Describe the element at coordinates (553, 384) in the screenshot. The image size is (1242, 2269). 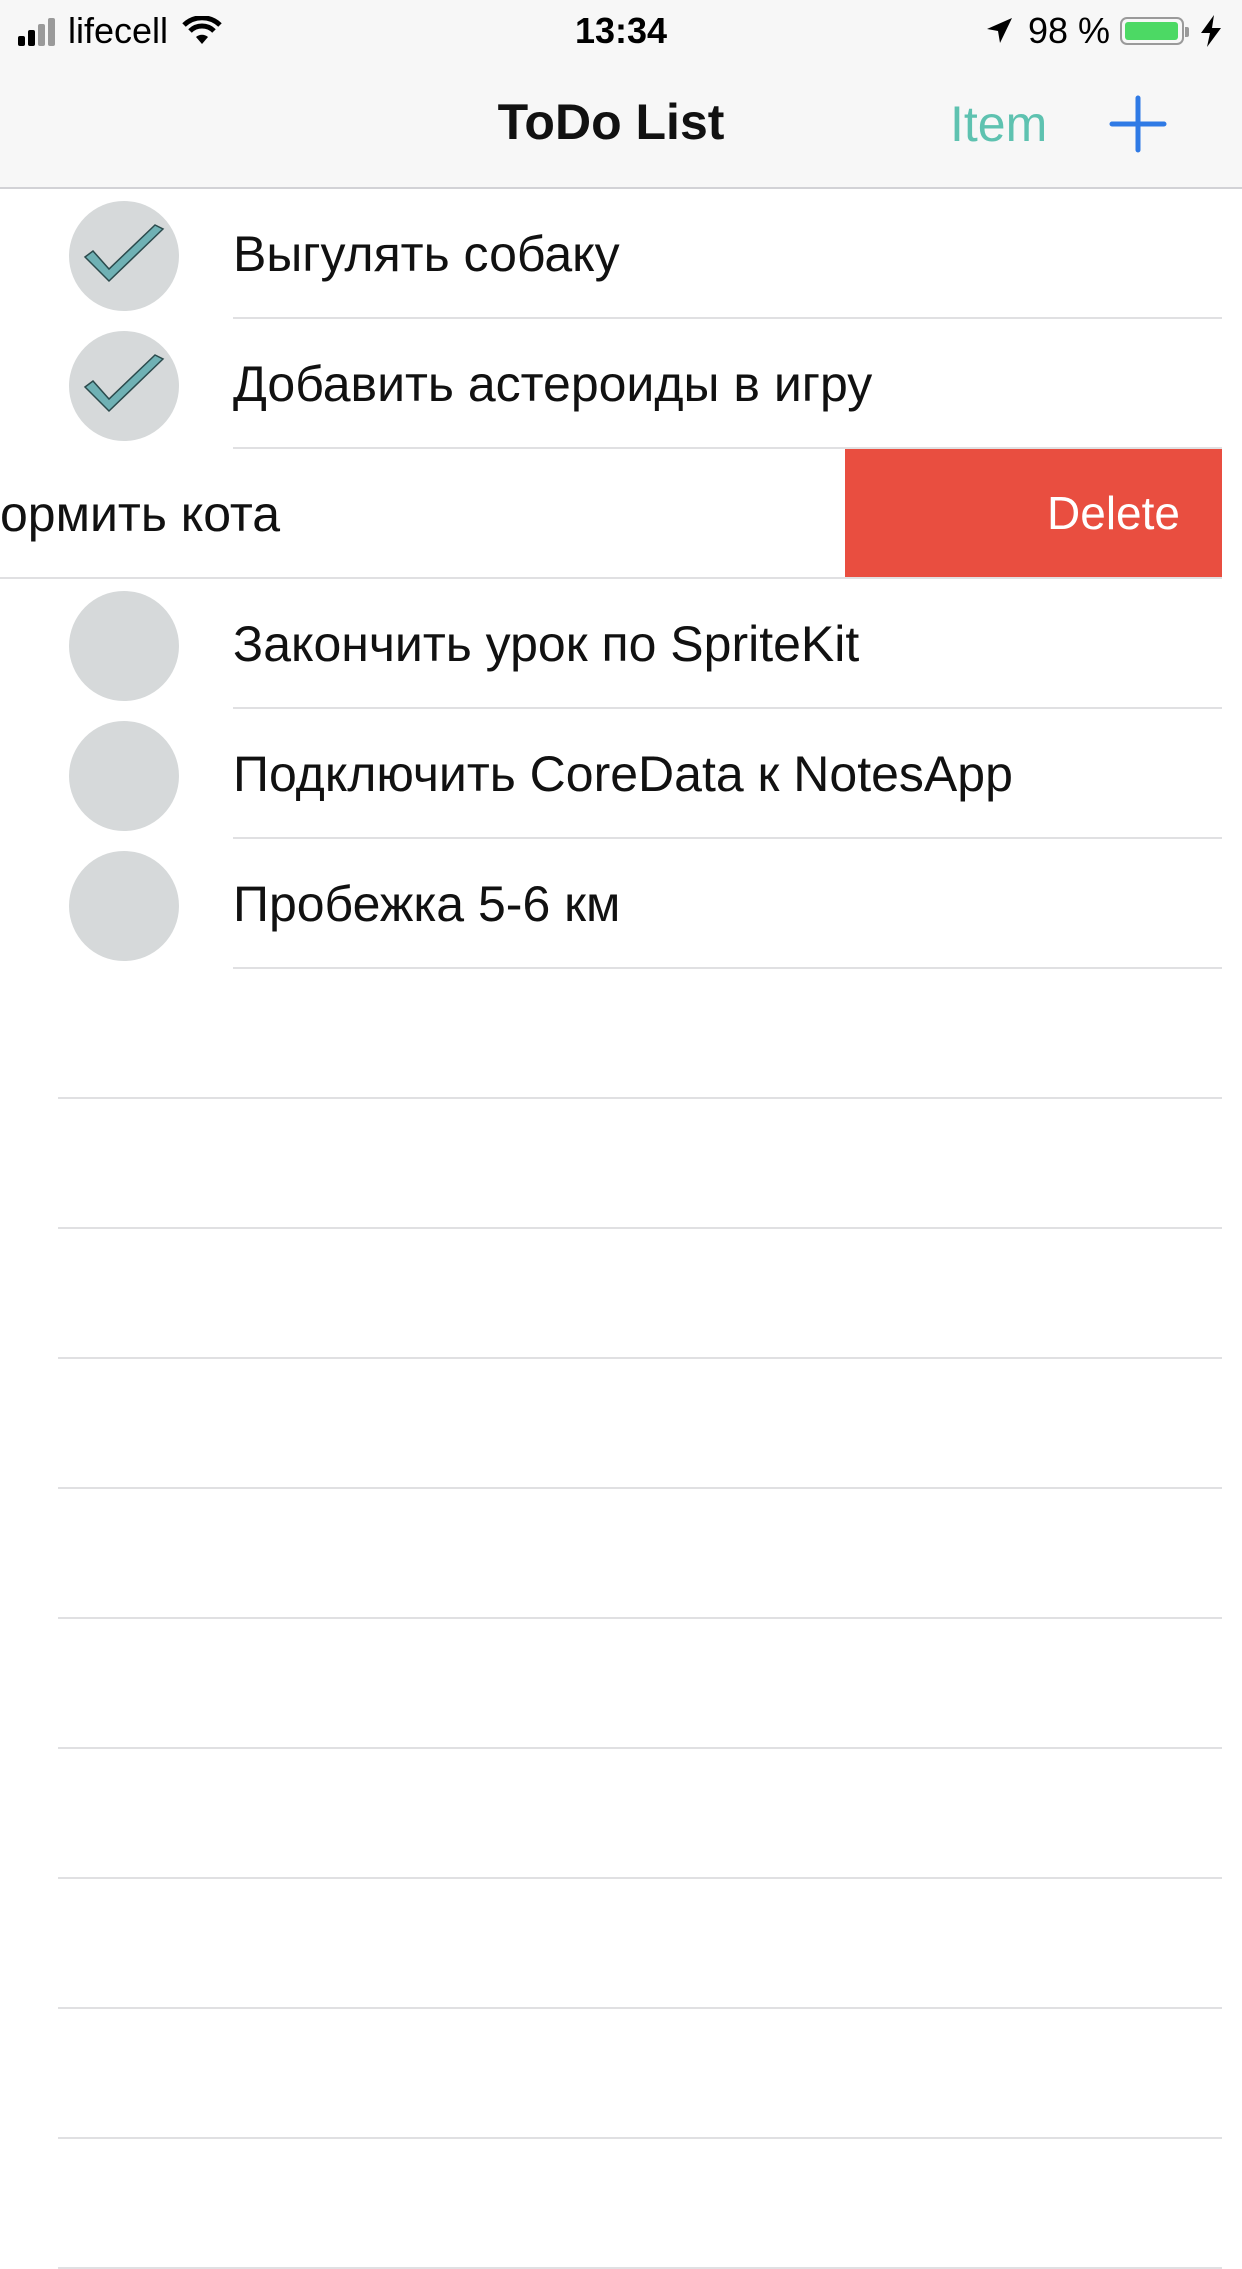
I see `task-title: Добавить астероиды в игру` at that location.